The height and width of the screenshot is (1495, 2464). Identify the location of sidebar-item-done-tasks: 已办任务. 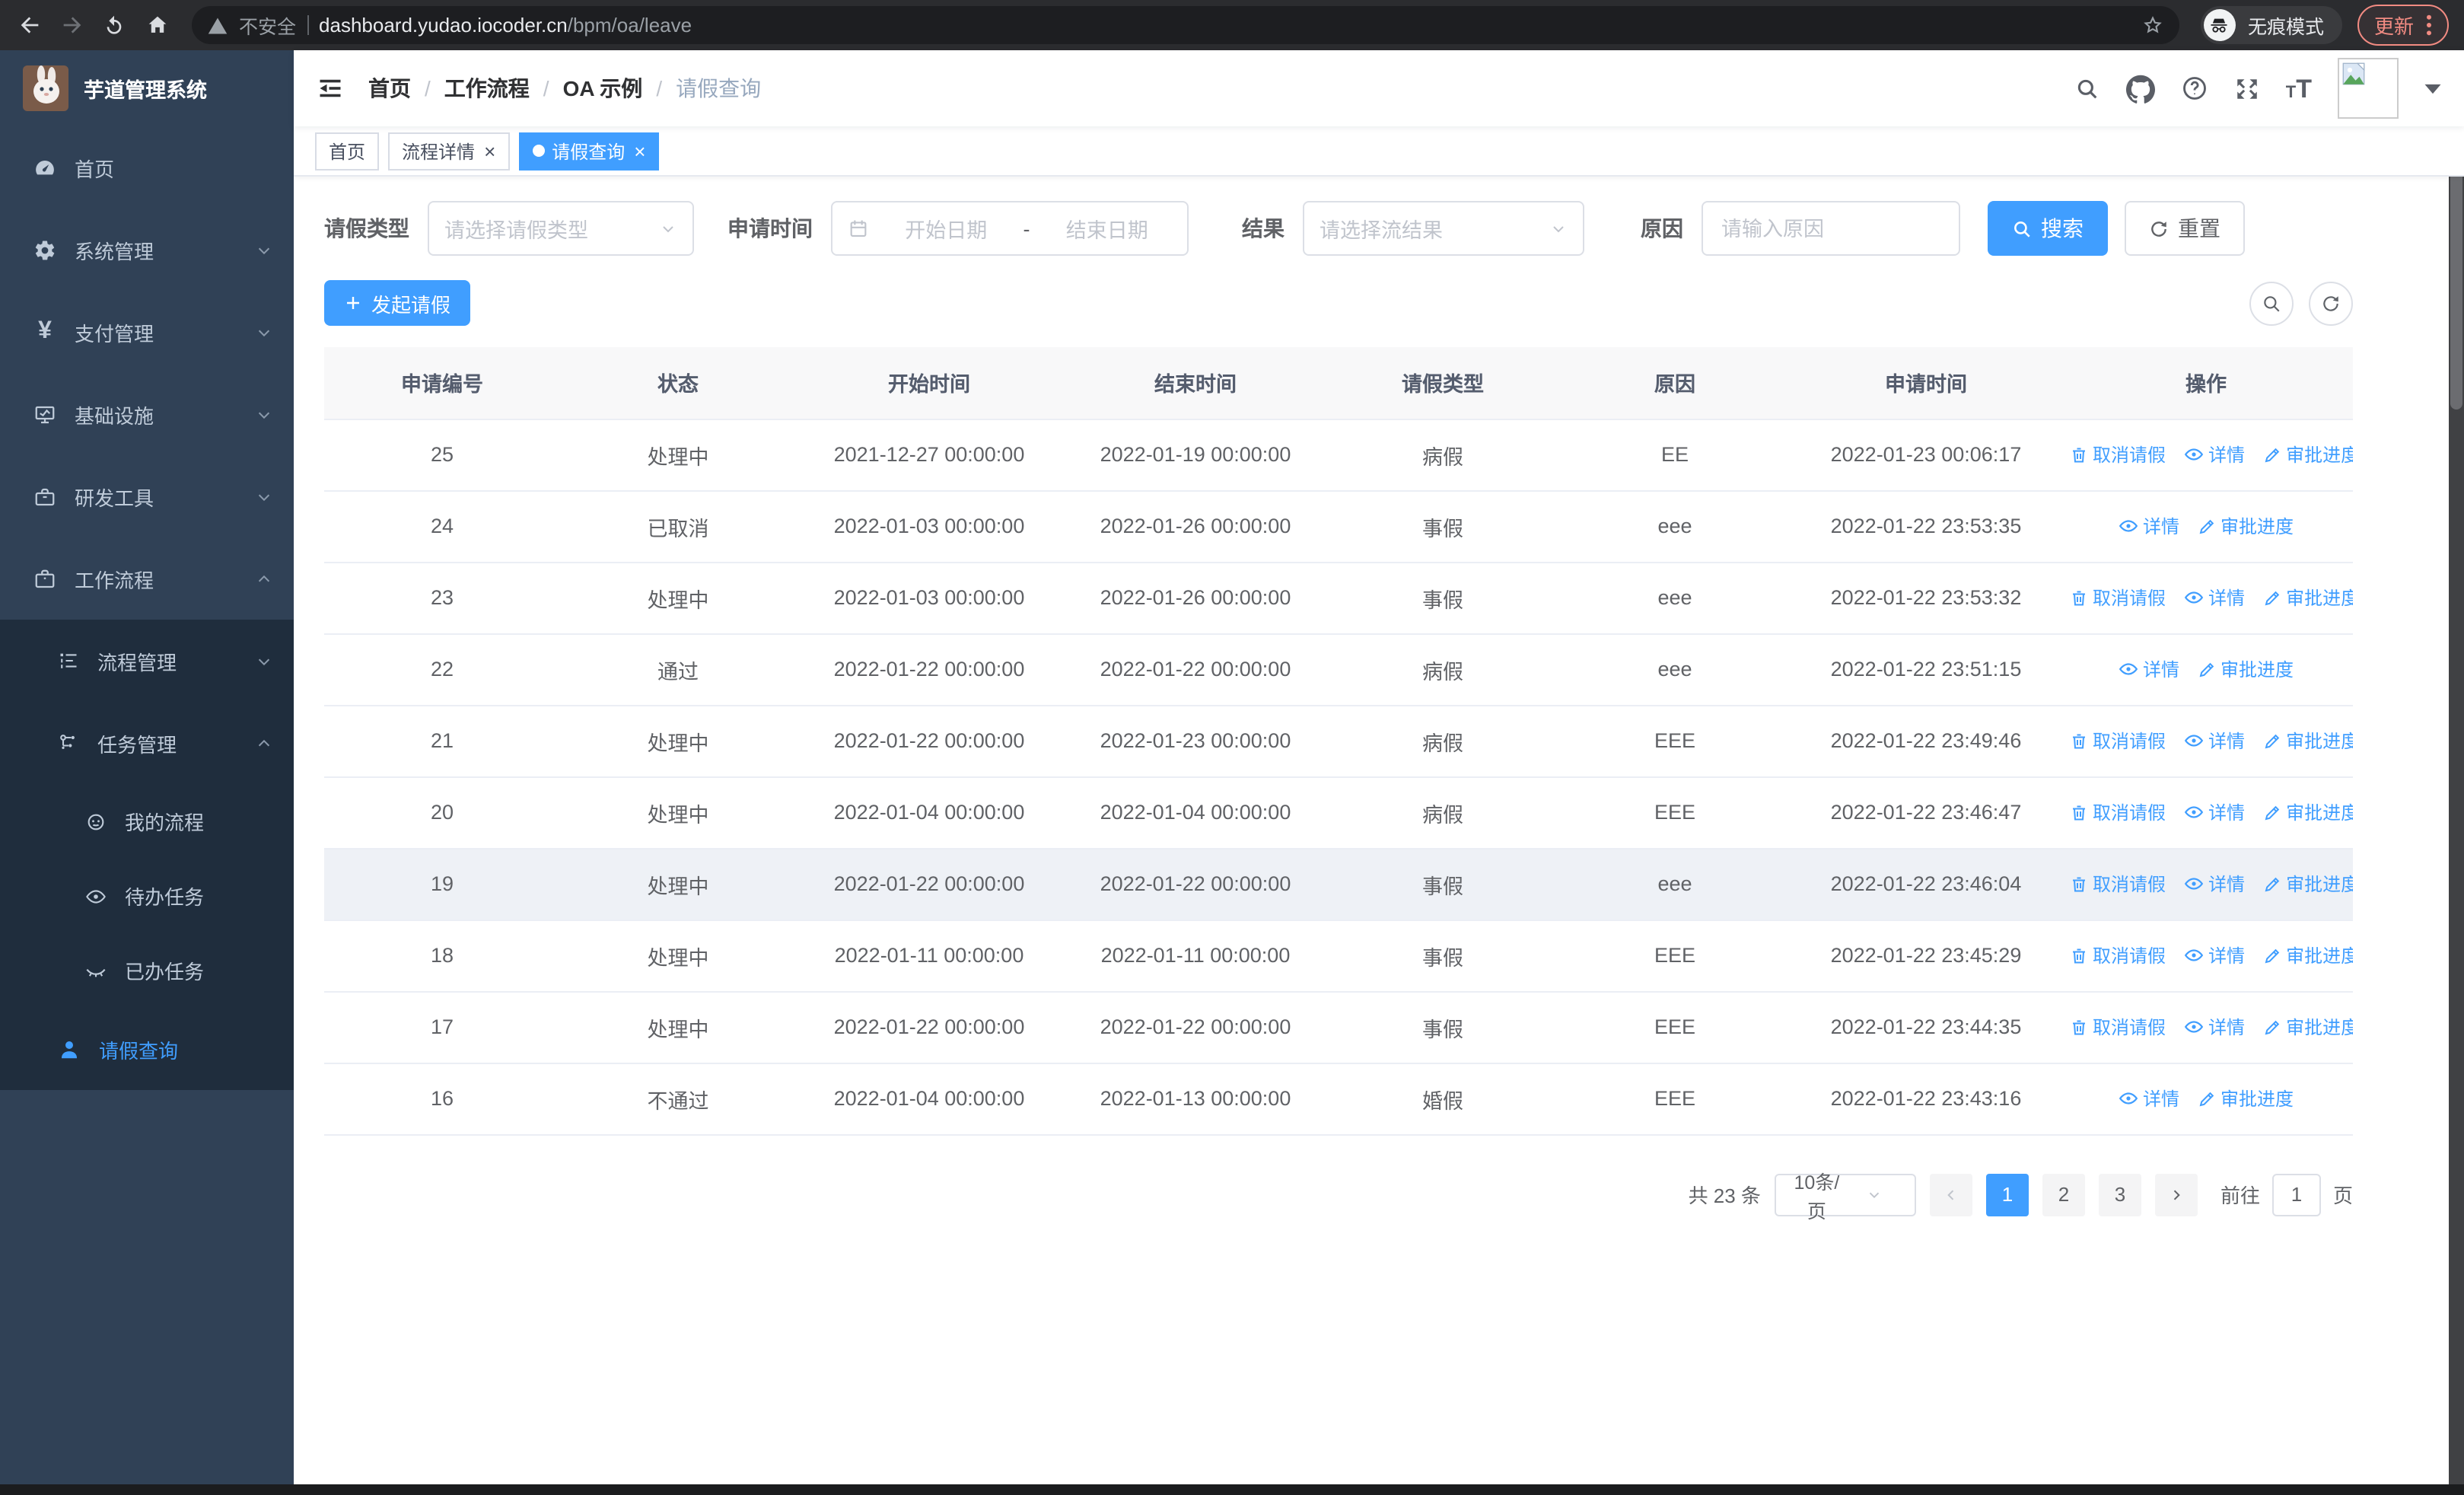
(147, 971).